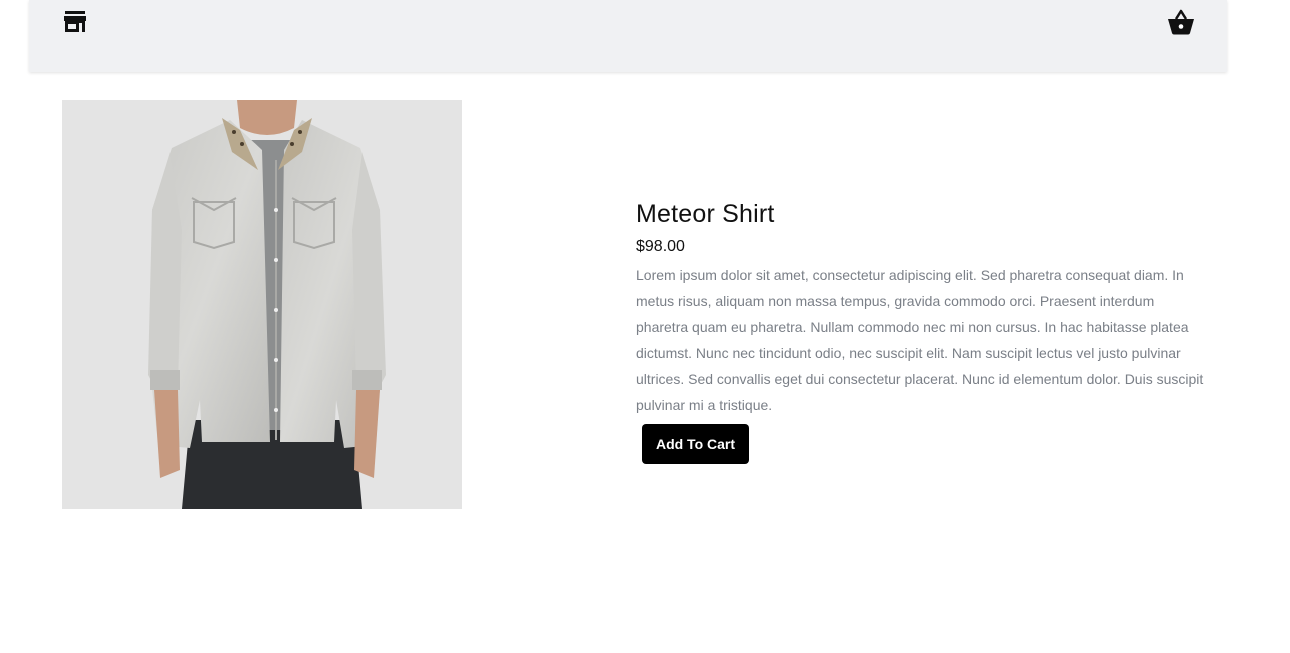 The width and height of the screenshot is (1290, 653). What do you see at coordinates (705, 214) in the screenshot?
I see `product-title: Meteor Shirt` at bounding box center [705, 214].